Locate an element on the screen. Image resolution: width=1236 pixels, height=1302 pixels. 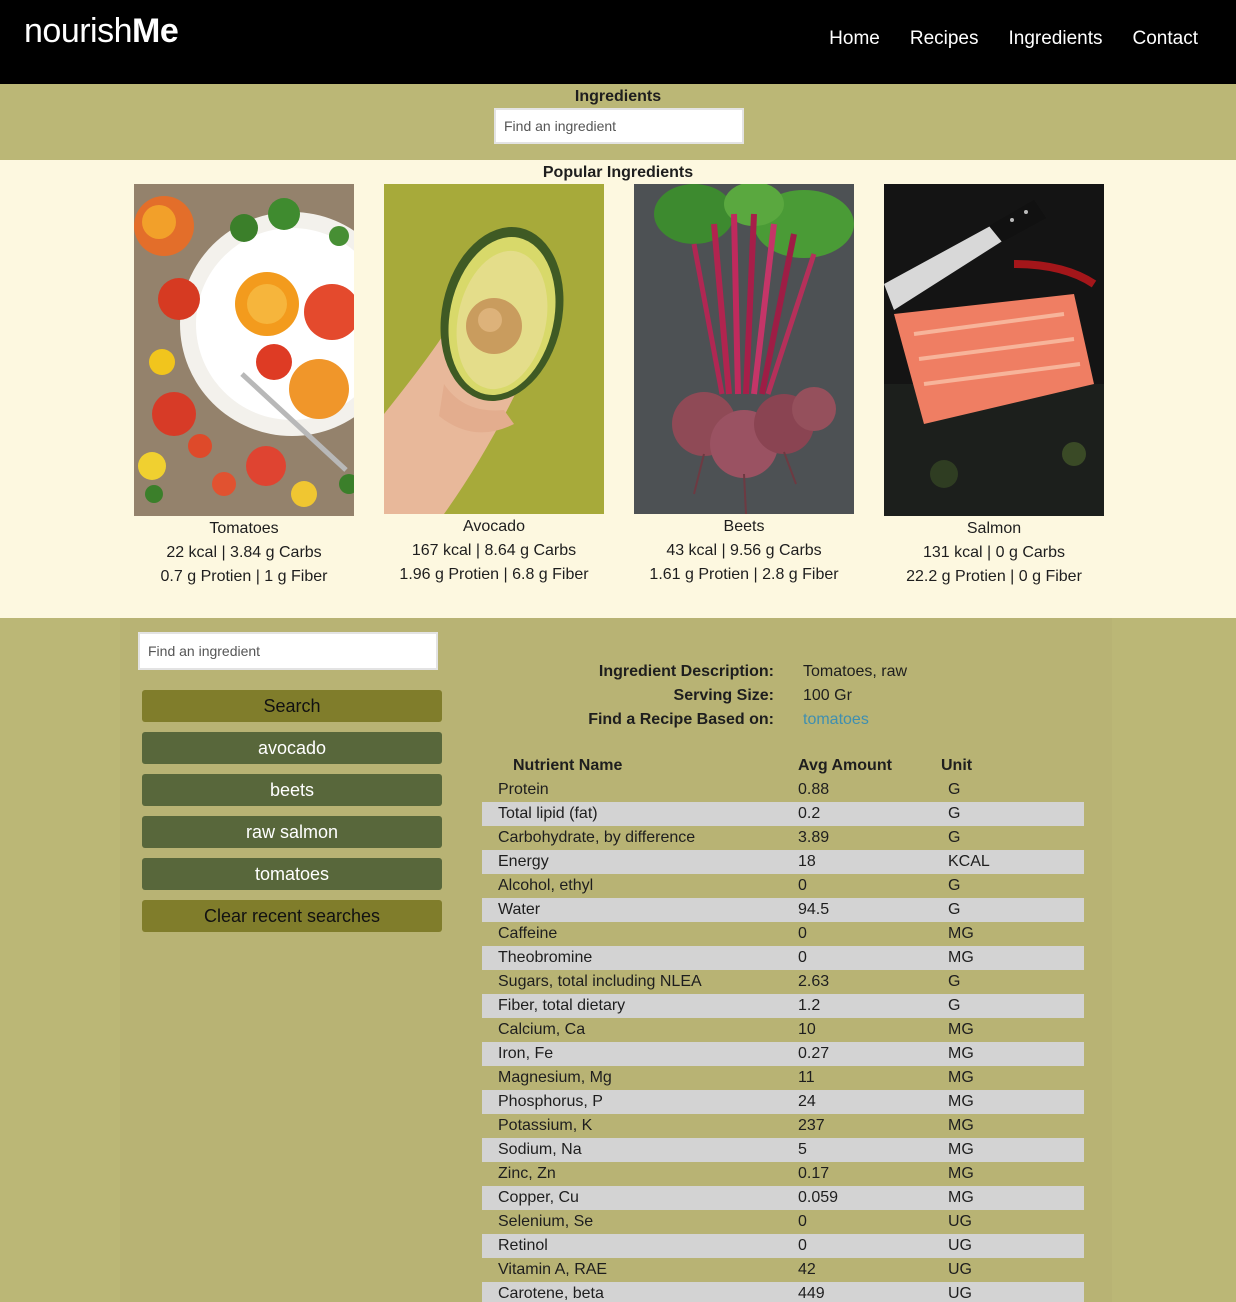
ingredient-kcal-carbs: 167 kcal | 8.64 g Carbs is located at coordinates (494, 550).